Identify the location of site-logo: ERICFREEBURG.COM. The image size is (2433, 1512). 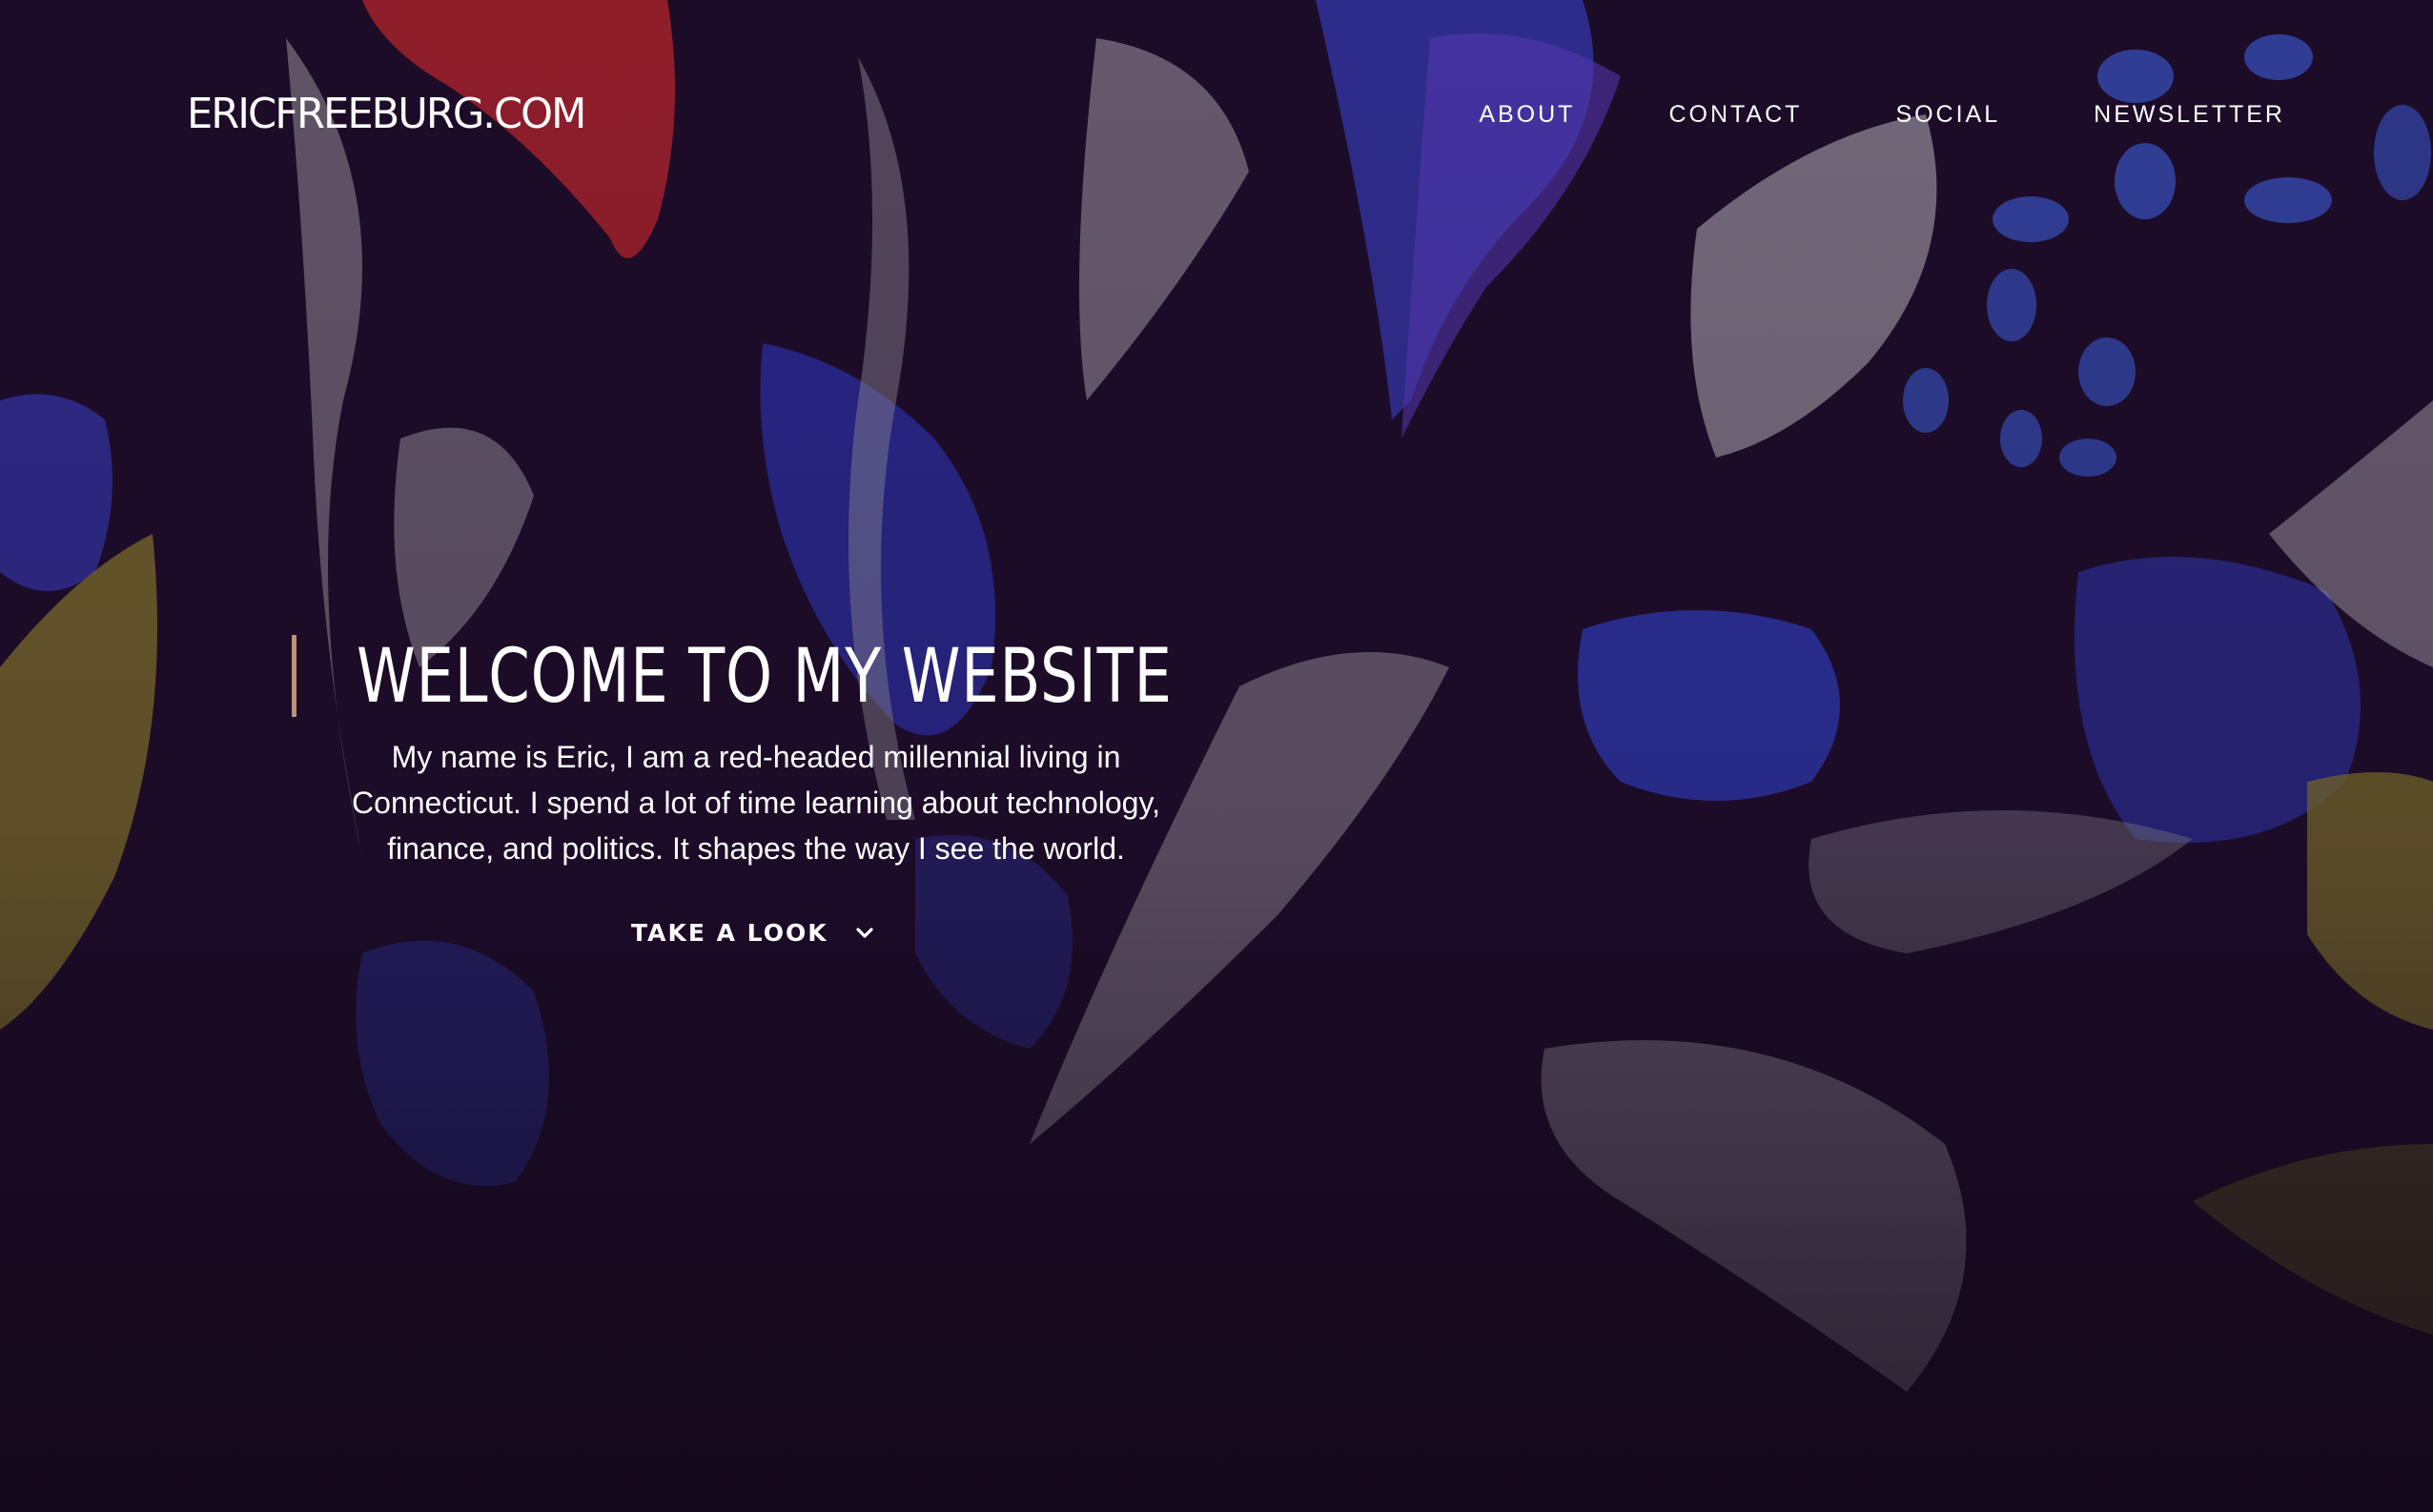
(386, 114).